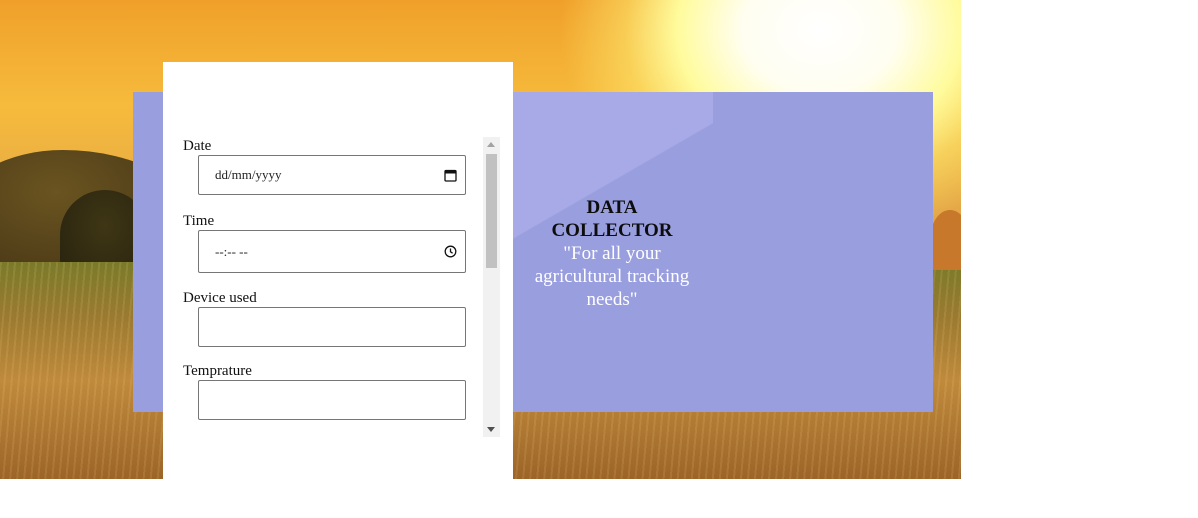 This screenshot has width=1198, height=518. Describe the element at coordinates (332, 175) in the screenshot. I see `date-input: dd/mm/yyyy` at that location.